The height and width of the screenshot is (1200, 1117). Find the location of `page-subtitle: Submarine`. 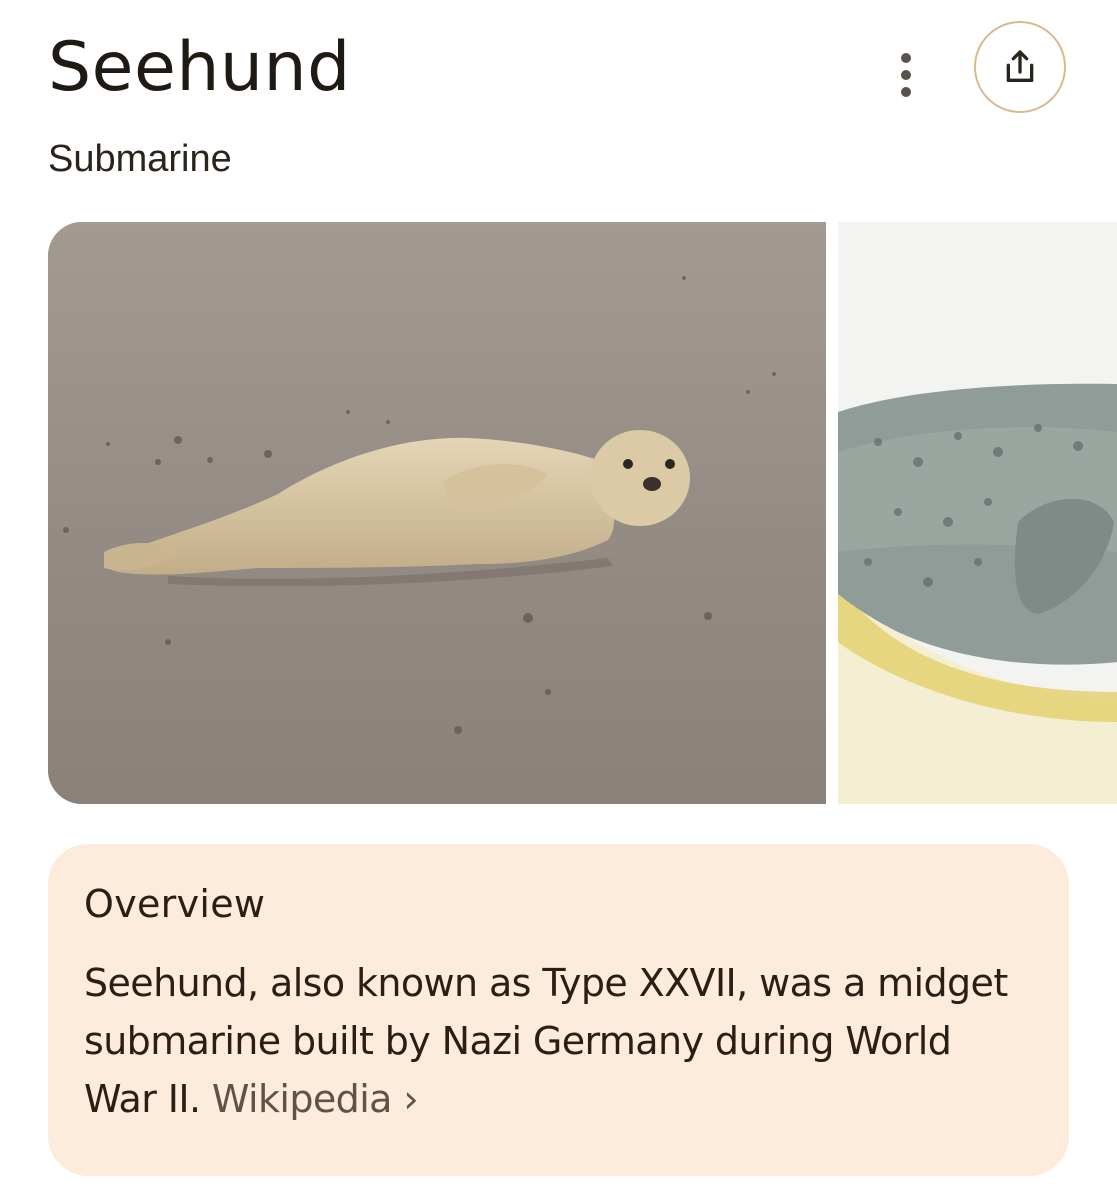

page-subtitle: Submarine is located at coordinates (140, 159).